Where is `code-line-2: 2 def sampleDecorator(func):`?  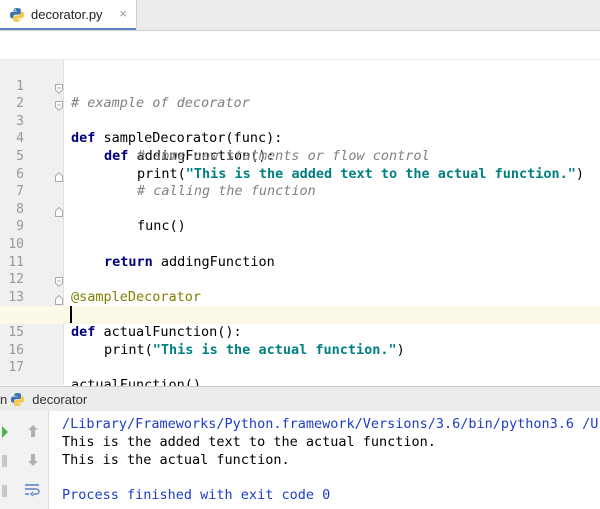
code-line-2: 2 def sampleDecorator(func): is located at coordinates (300, 112).